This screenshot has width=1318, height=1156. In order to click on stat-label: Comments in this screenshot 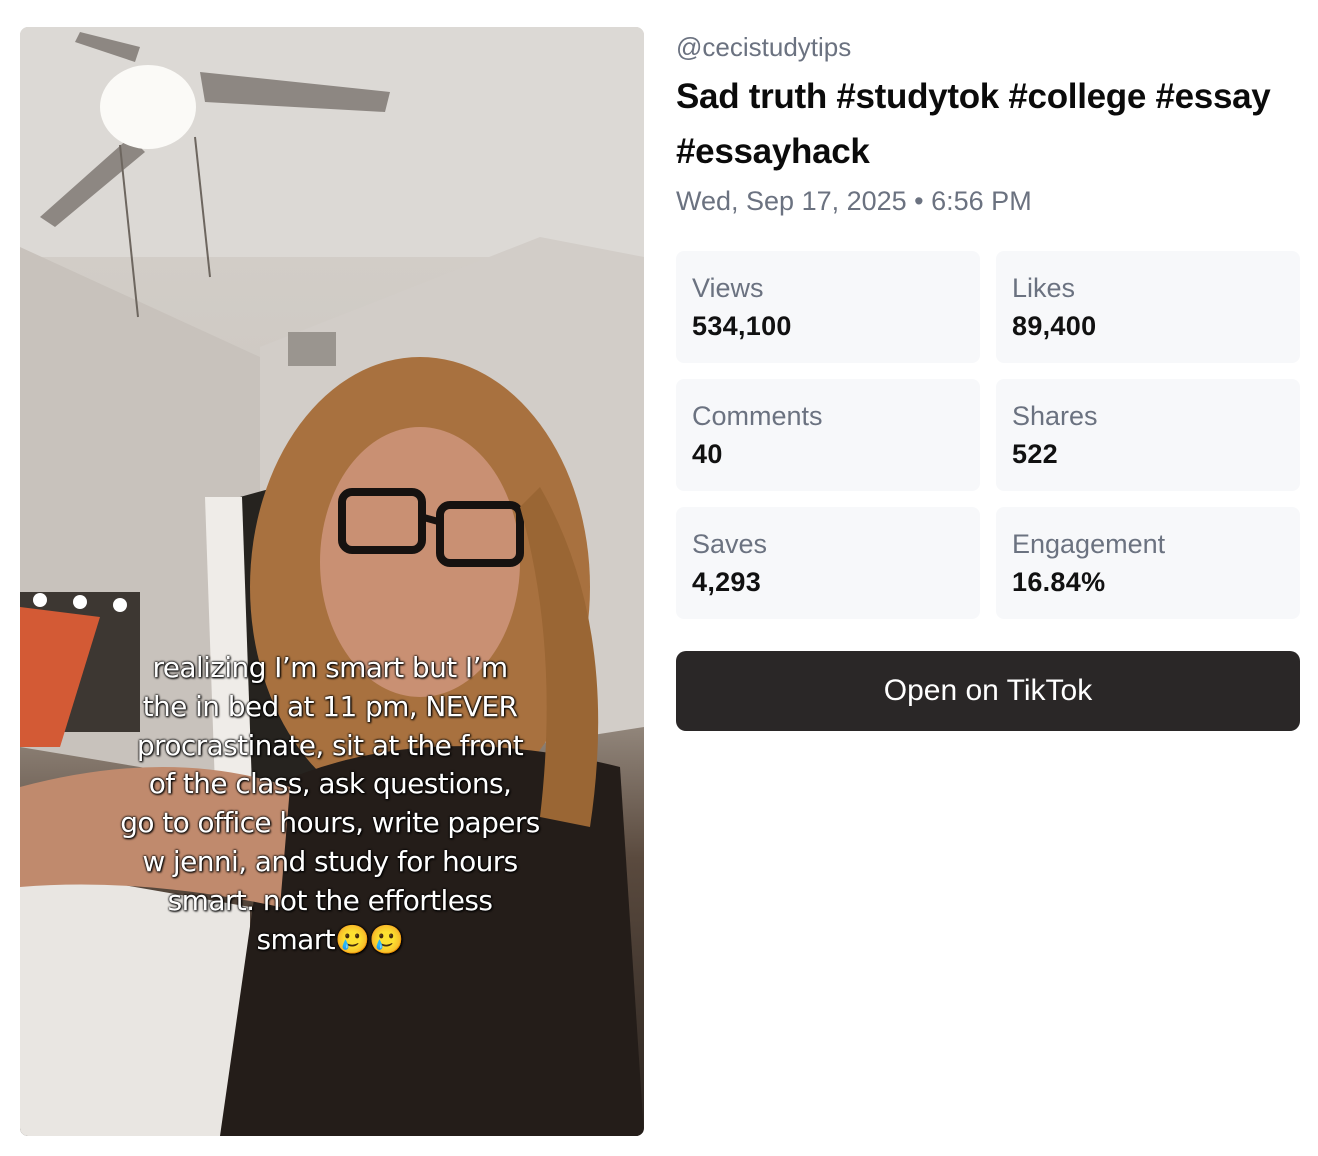, I will do `click(757, 416)`.